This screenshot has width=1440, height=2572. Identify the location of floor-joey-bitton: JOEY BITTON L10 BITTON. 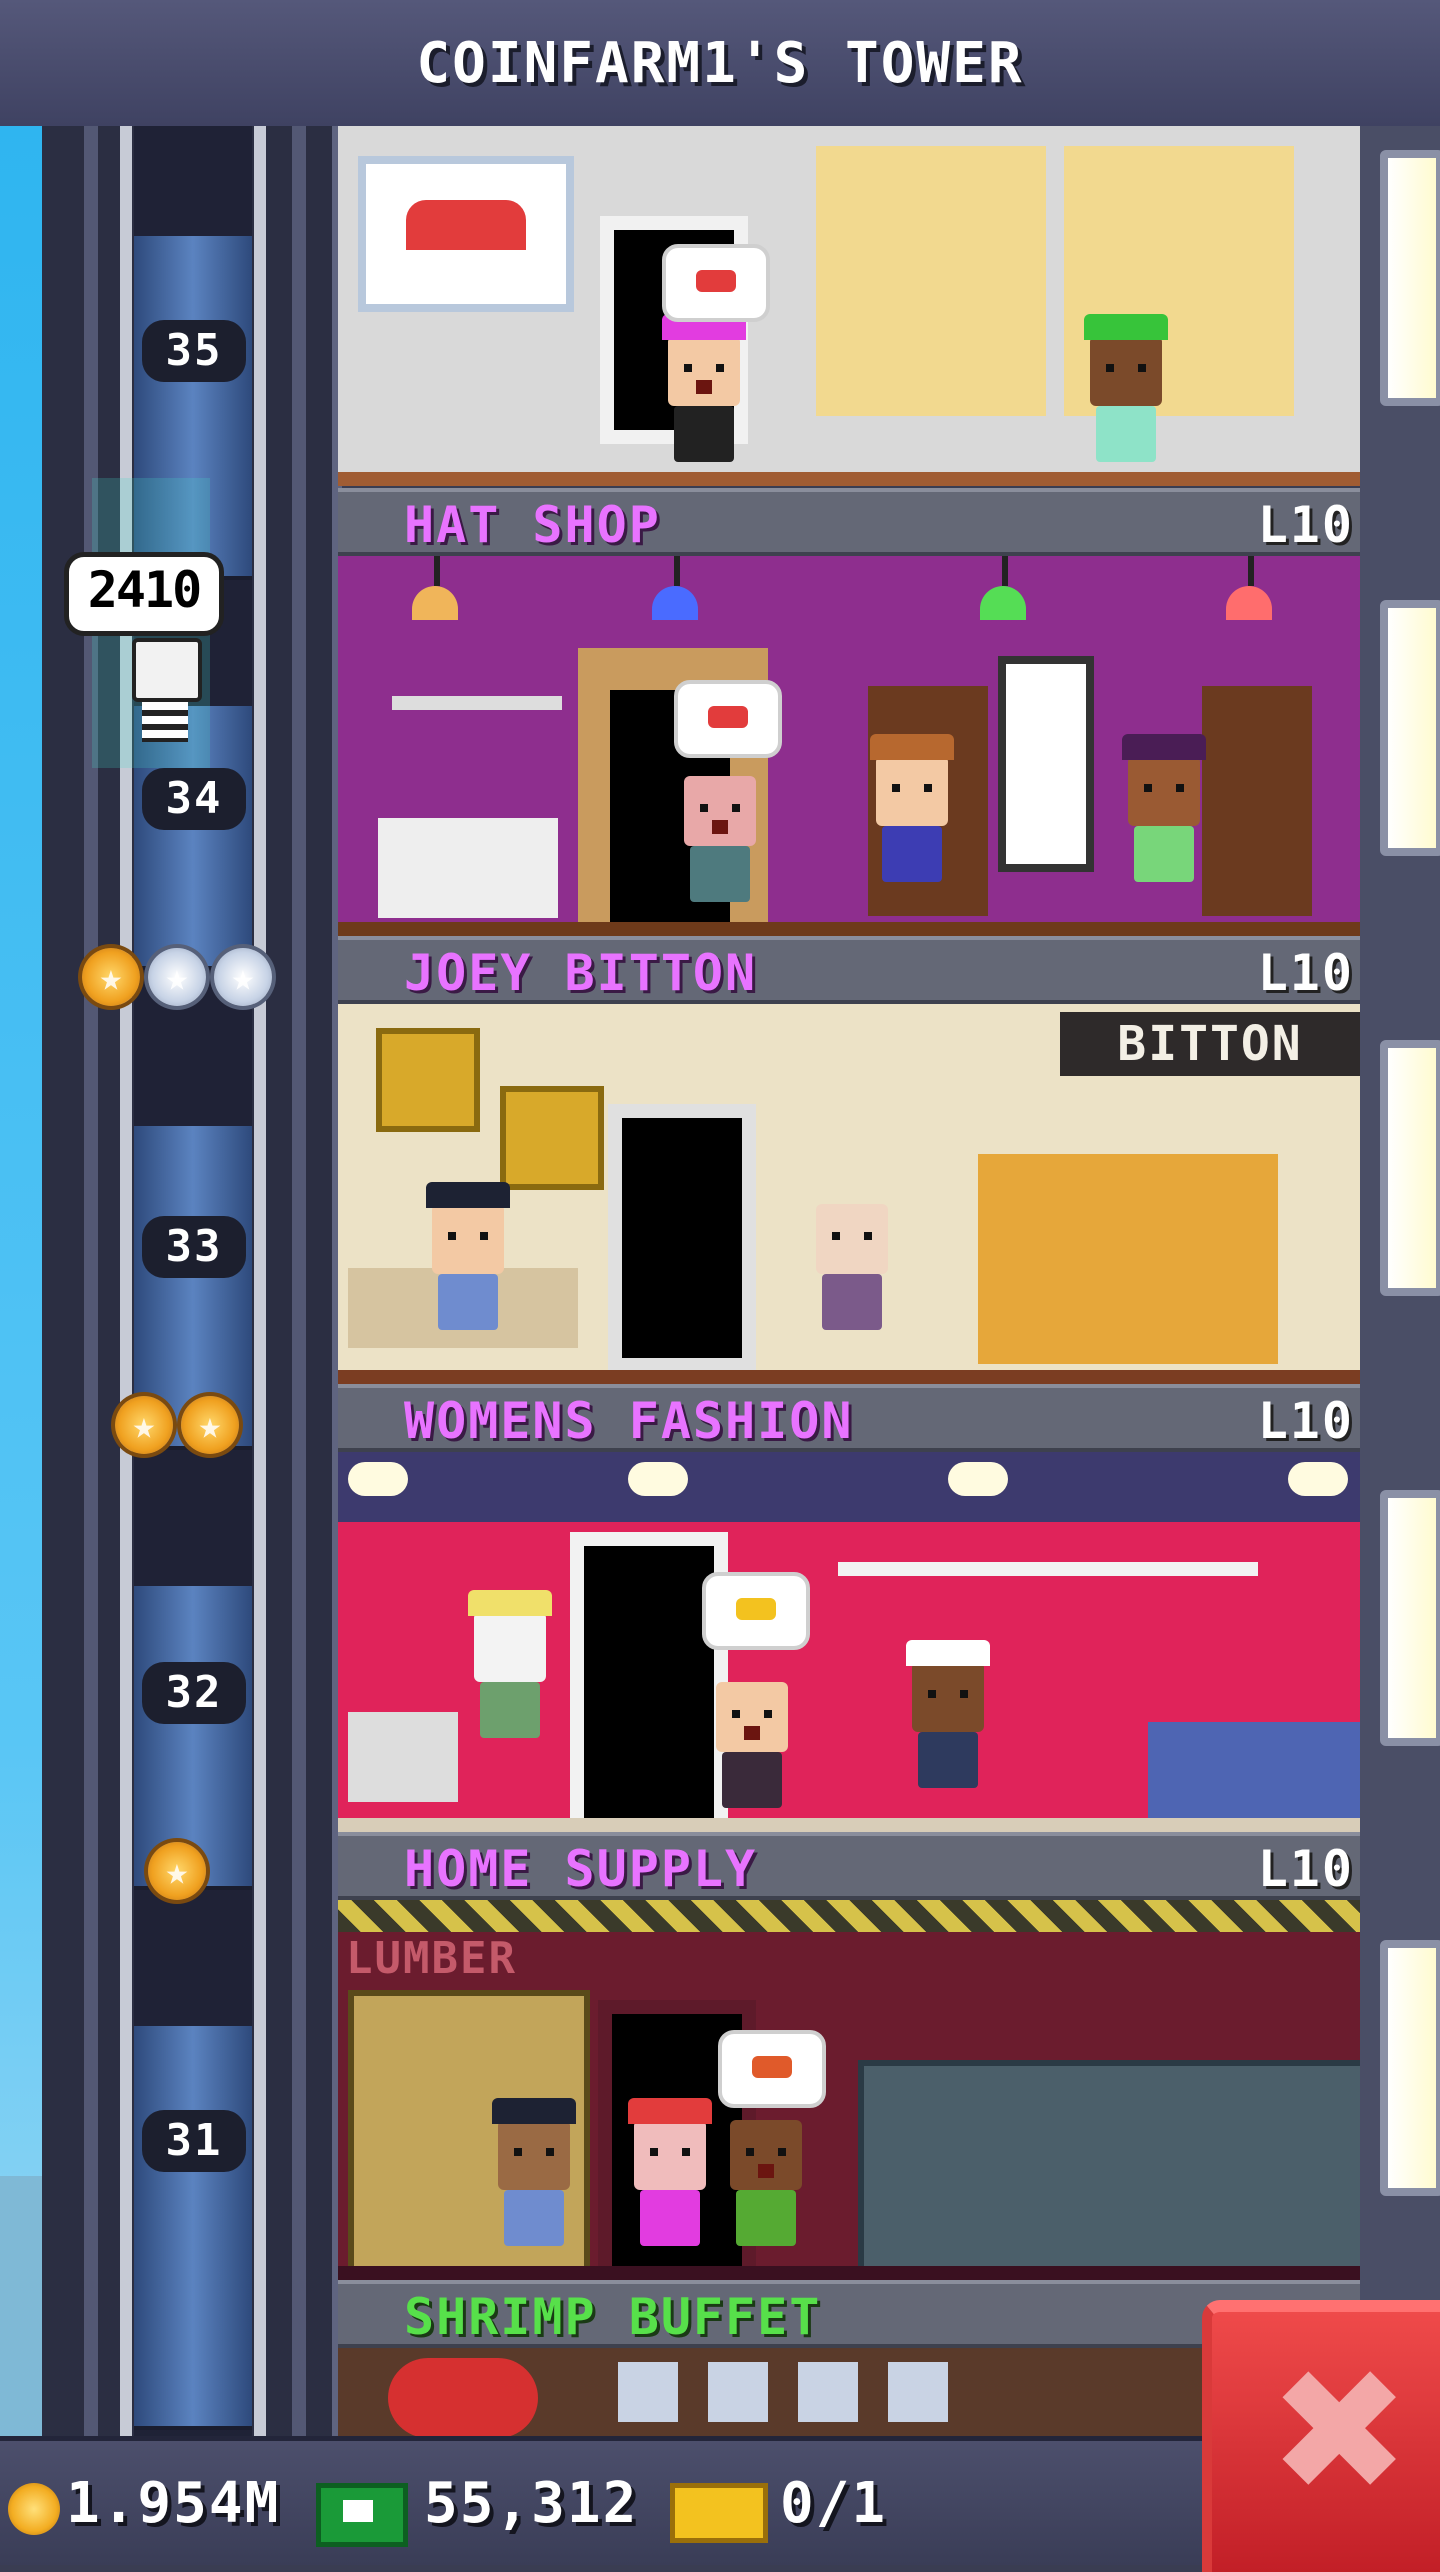
(849, 1160).